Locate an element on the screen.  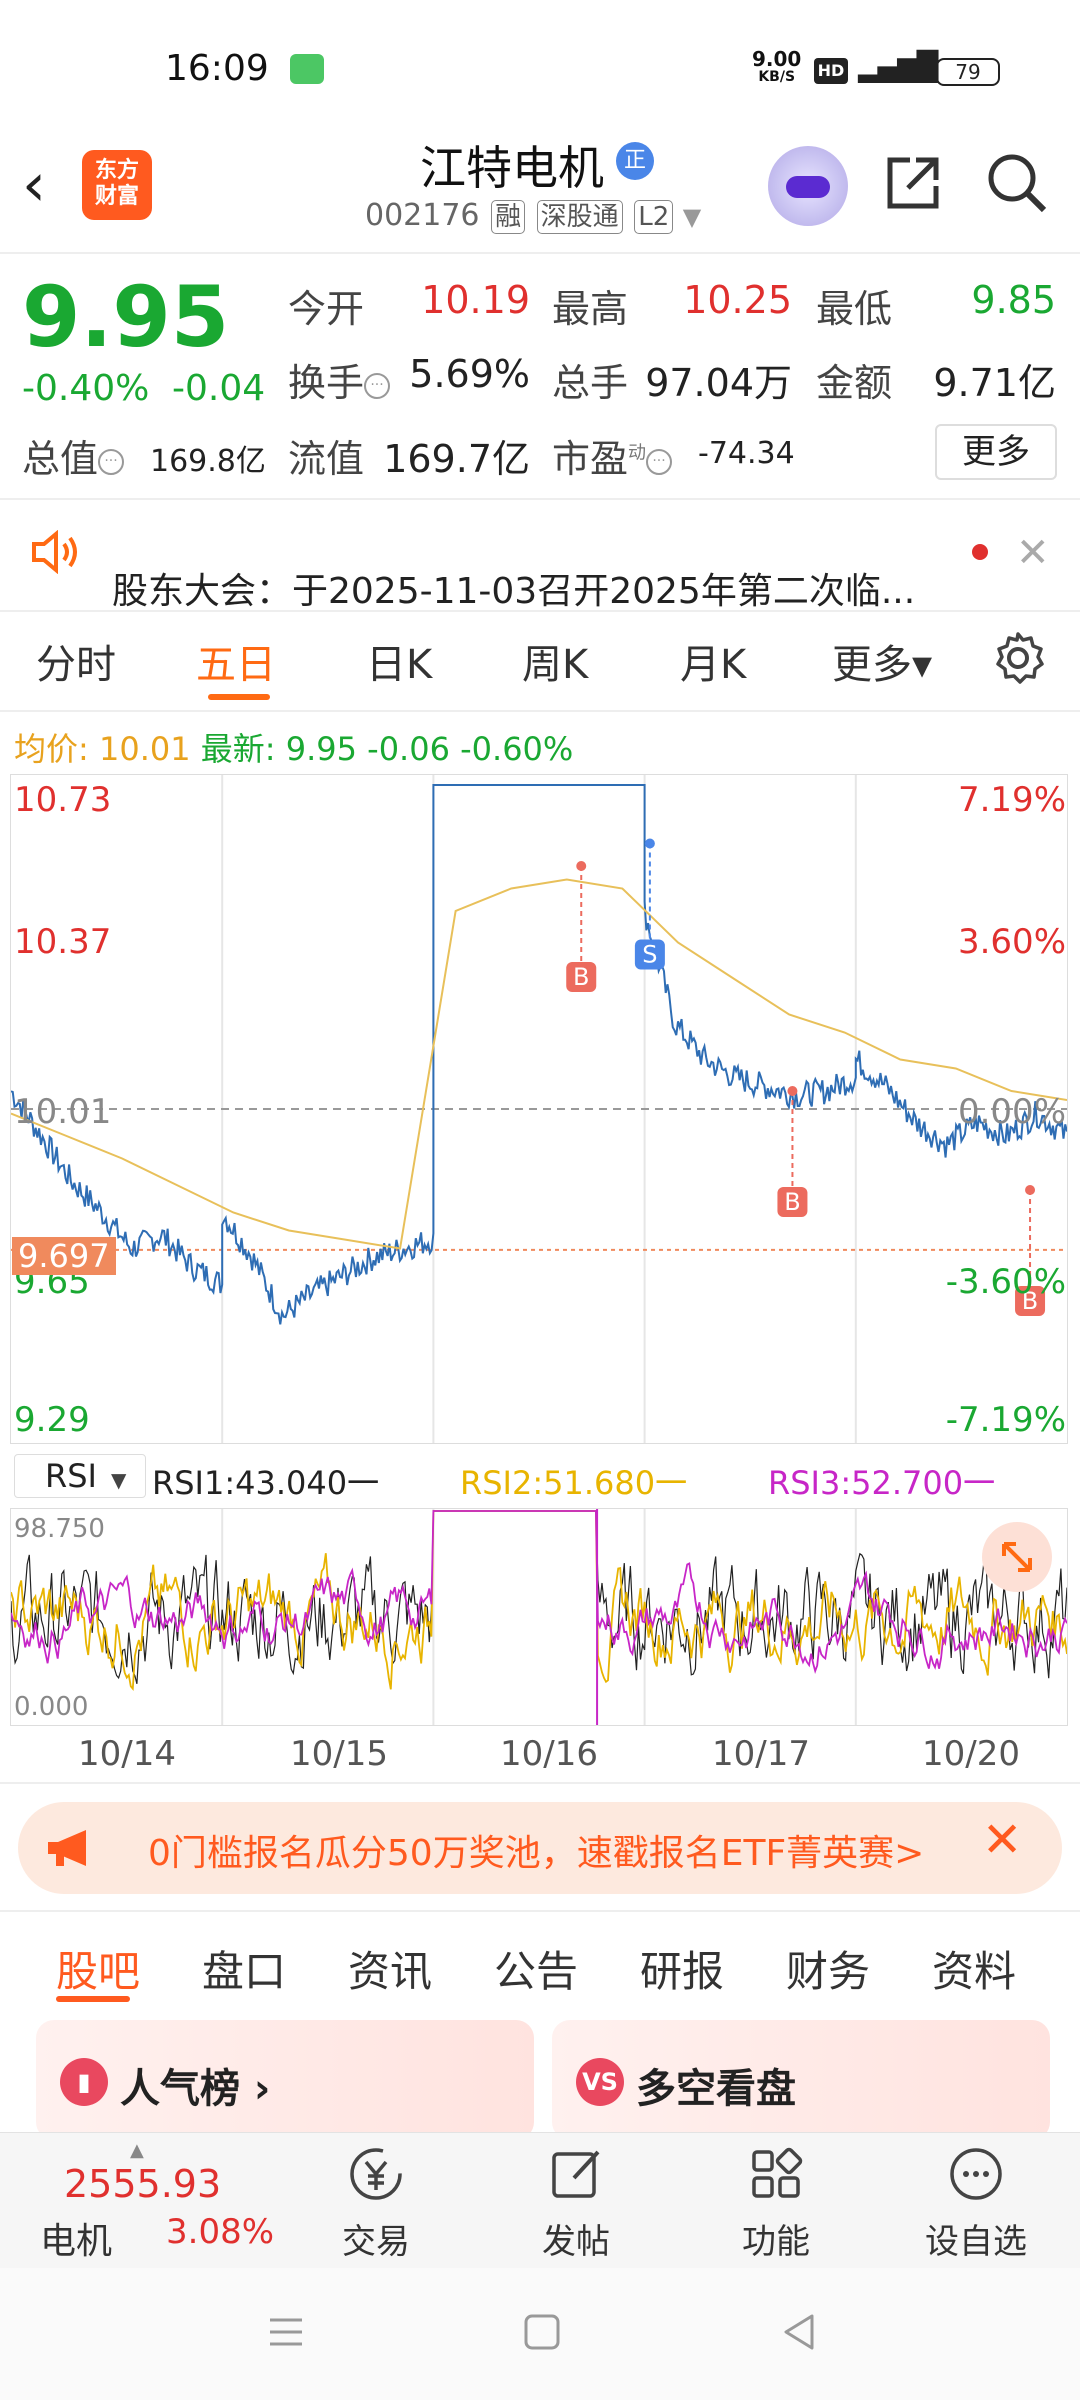
market-cap-label: 总值 ··· is located at coordinates (73, 455).